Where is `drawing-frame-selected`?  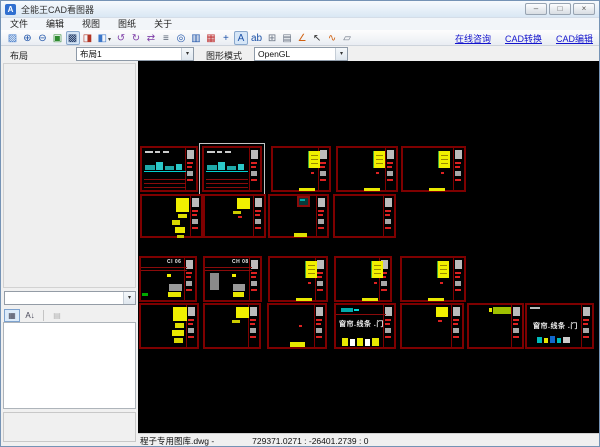
drawing-frame-selected is located at coordinates (232, 169).